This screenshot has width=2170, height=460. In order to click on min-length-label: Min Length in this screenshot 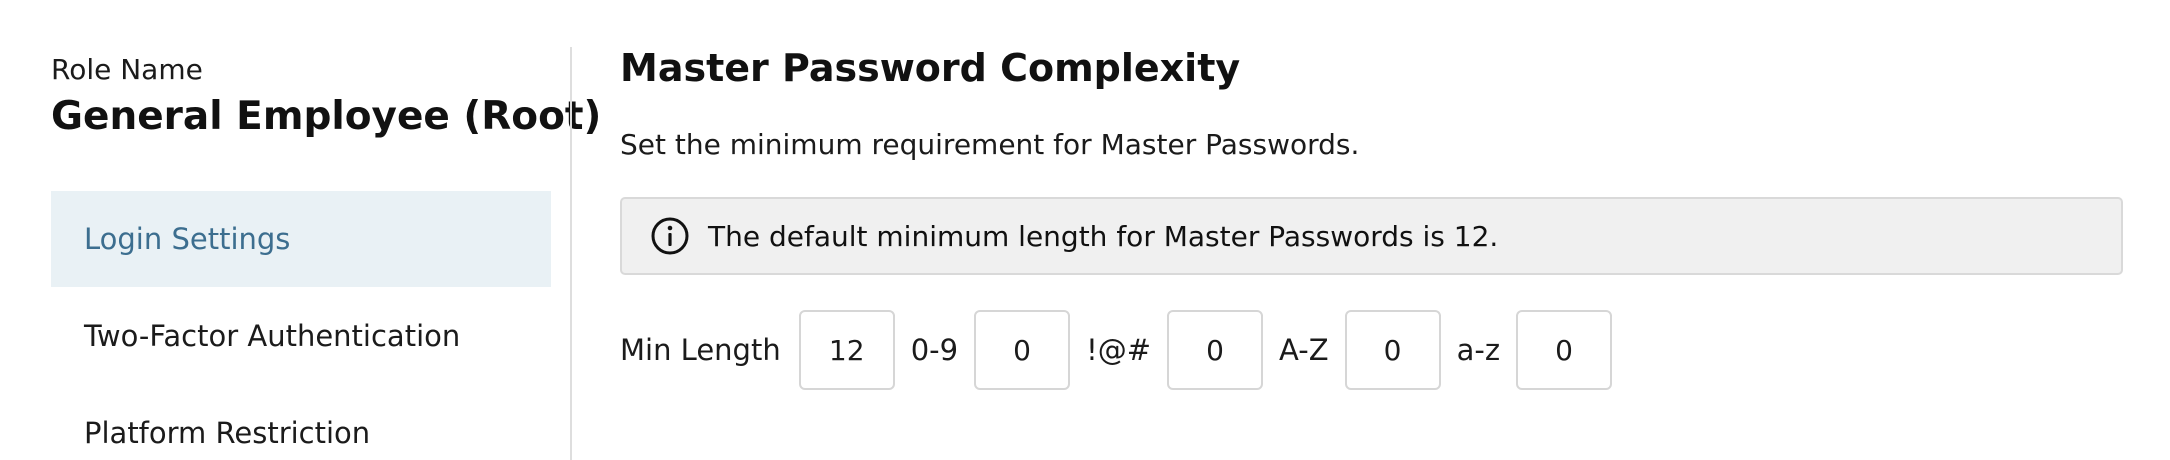, I will do `click(700, 350)`.